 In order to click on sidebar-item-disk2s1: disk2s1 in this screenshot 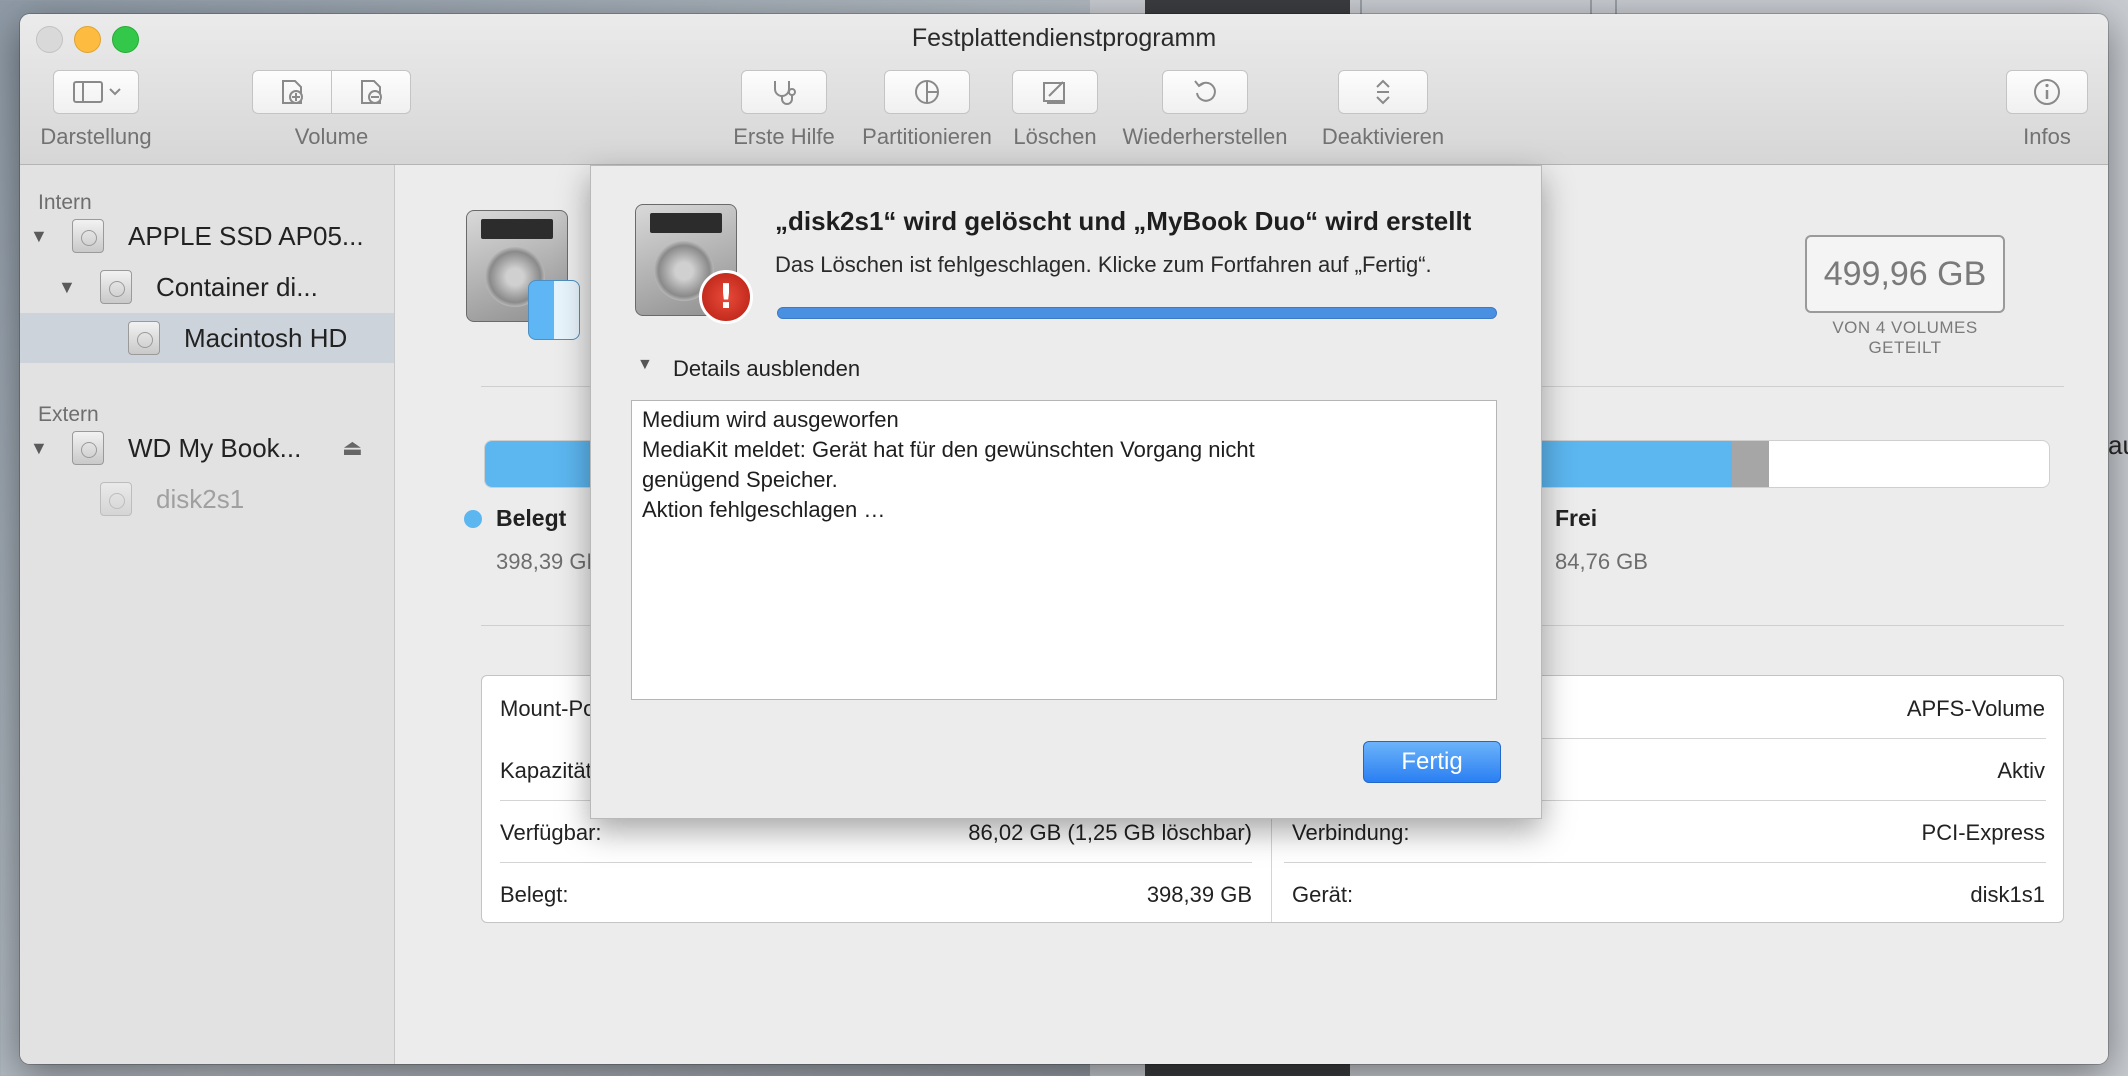, I will do `click(207, 499)`.